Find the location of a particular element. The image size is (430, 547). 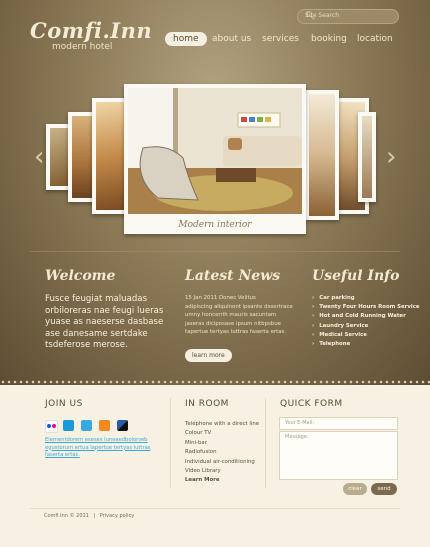

search-icon: 🔍︎ is located at coordinates (348, 15).